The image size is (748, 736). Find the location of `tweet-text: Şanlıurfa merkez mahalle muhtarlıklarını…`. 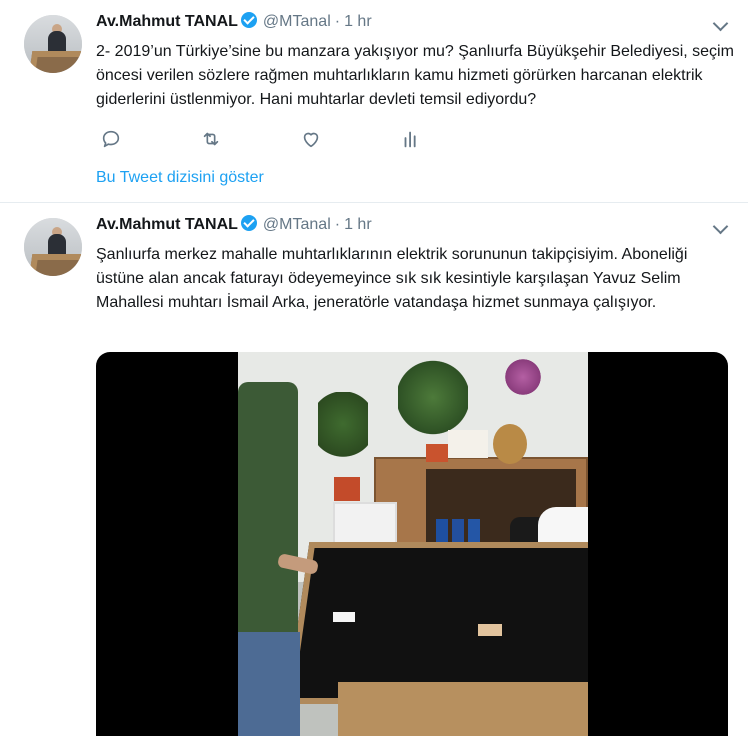

tweet-text: Şanlıurfa merkez mahalle muhtarlıklarını… is located at coordinates (392, 278).